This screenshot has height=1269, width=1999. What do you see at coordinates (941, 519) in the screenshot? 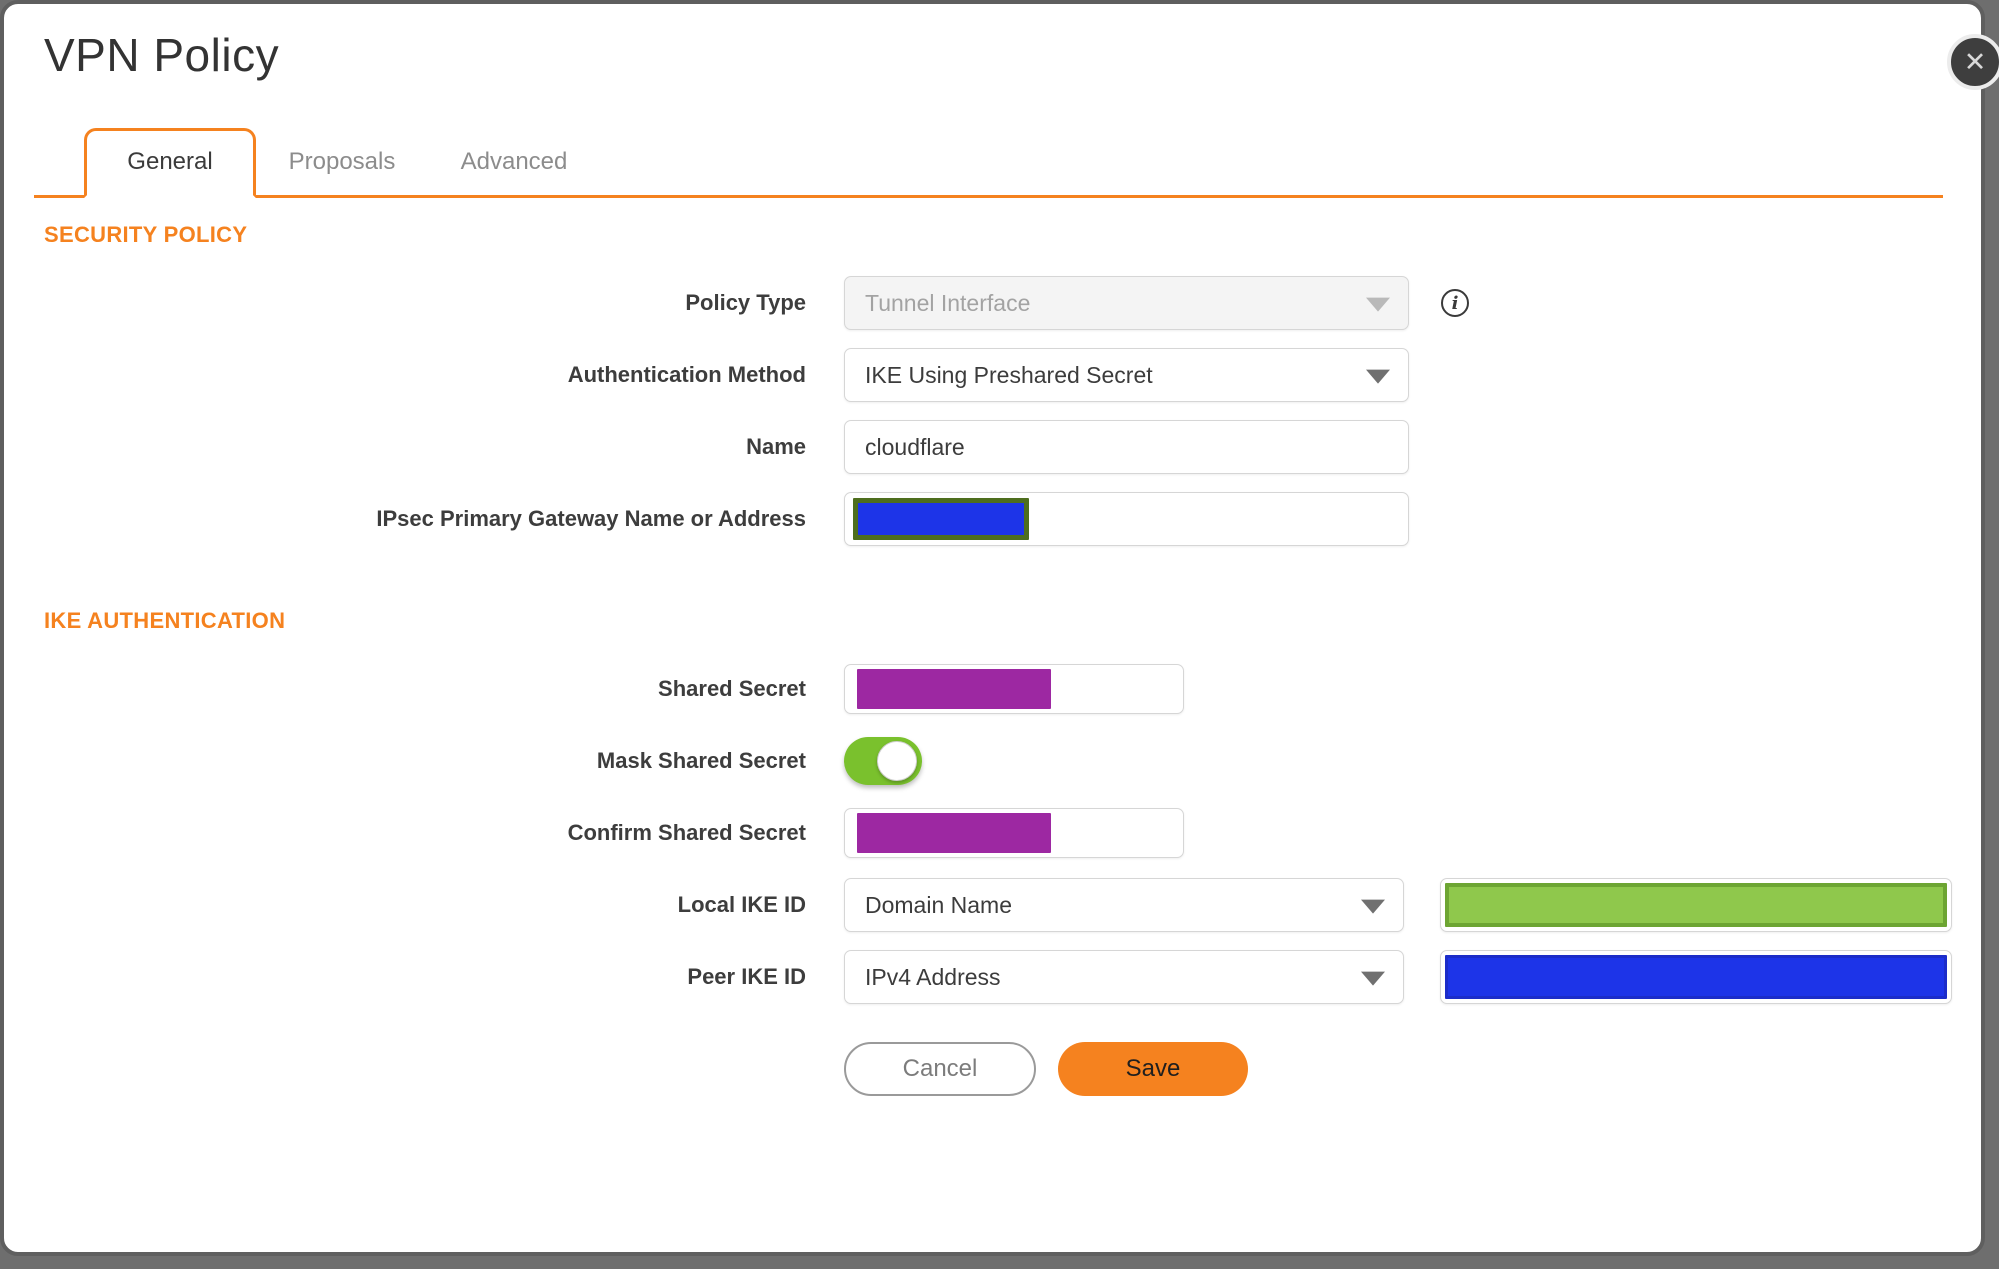
I see `gateway-redaction-block` at bounding box center [941, 519].